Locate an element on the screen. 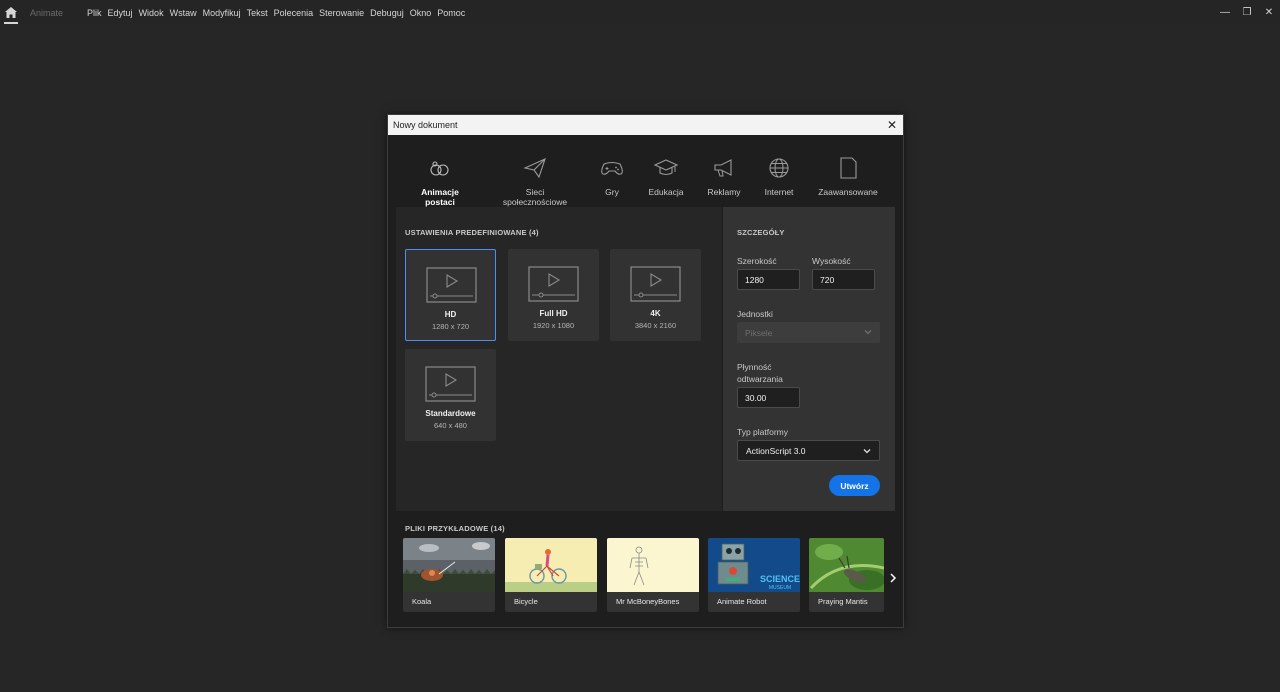 This screenshot has width=1280, height=692. samples-title: PLIKI PRZYKŁADOWE (14) is located at coordinates (455, 528).